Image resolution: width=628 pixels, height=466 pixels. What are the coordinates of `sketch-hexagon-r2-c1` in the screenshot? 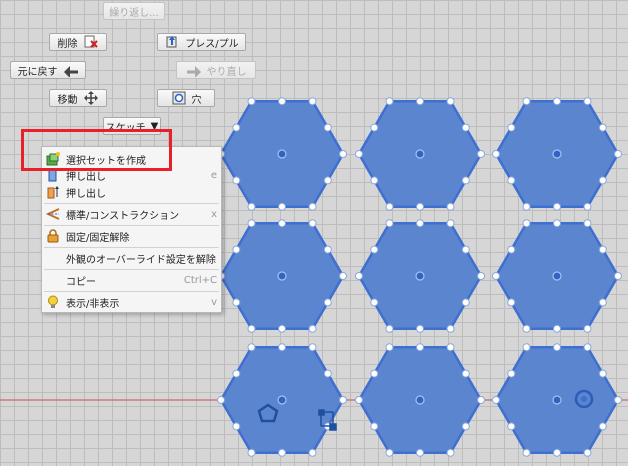 It's located at (282, 276).